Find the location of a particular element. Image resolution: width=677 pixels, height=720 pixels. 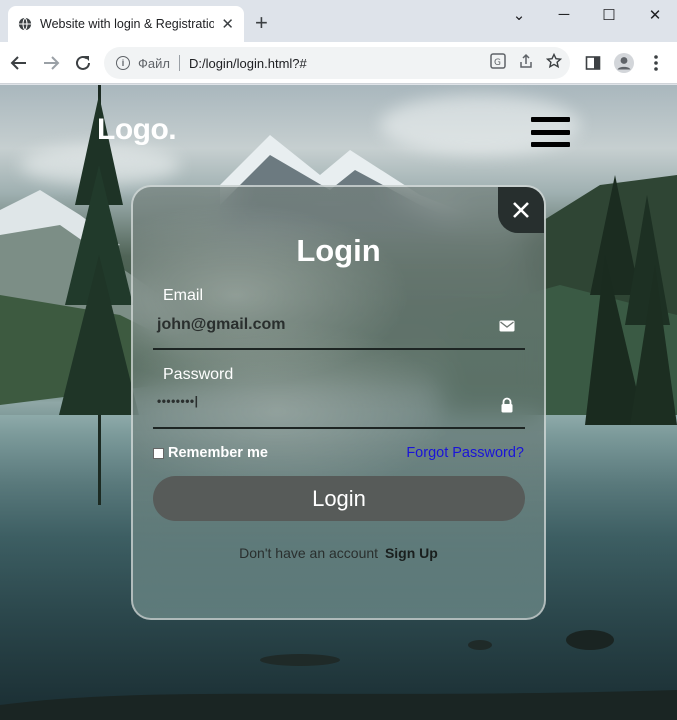

tab-title: Website with login & Registration is located at coordinates (127, 24).